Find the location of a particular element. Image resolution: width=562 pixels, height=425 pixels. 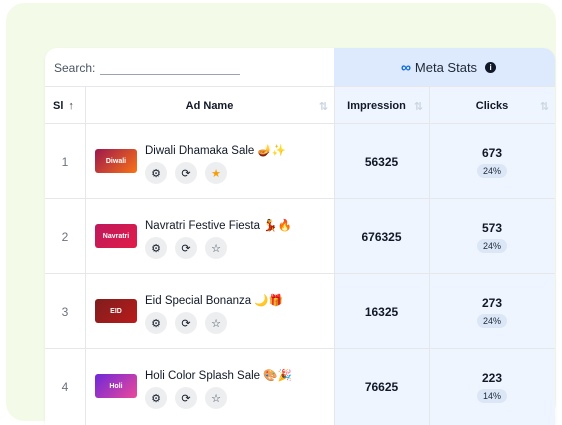

meta-logo-icon: ∞ is located at coordinates (405, 67).